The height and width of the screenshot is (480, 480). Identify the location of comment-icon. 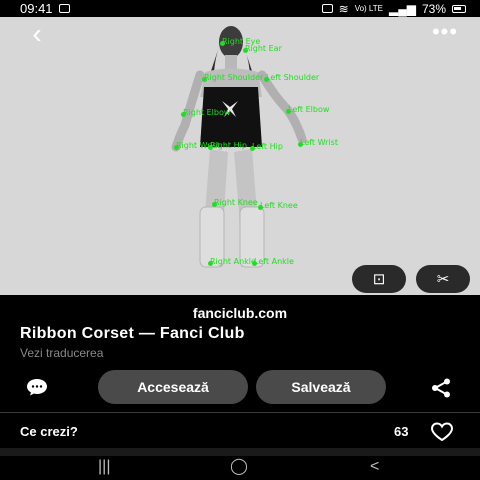
(37, 387).